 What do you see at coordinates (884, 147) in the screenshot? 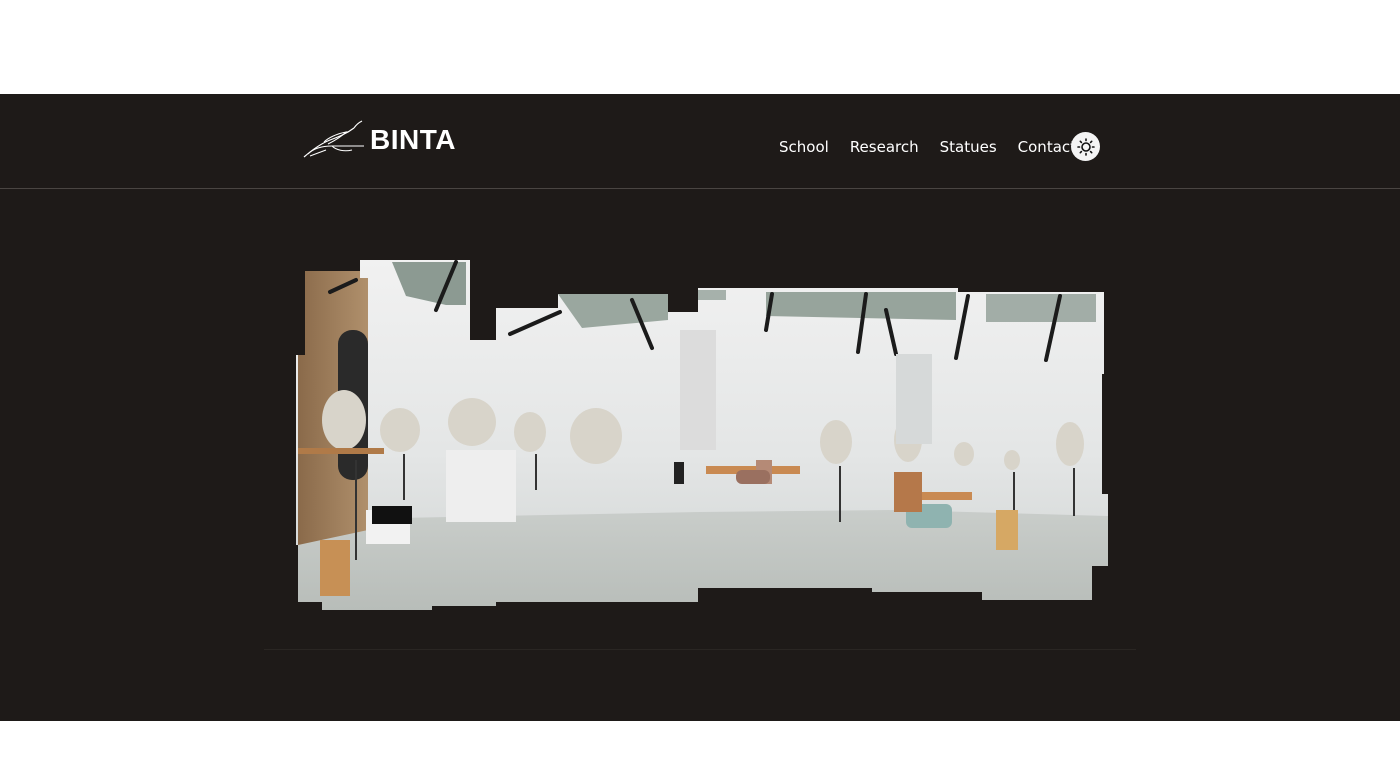
I see `nav-research: Research` at bounding box center [884, 147].